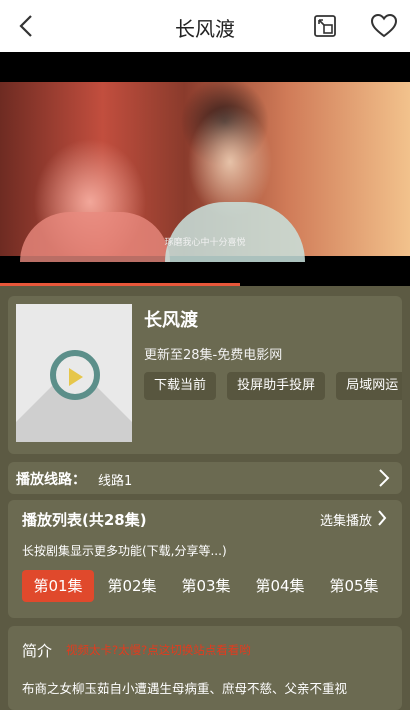 The width and height of the screenshot is (410, 710). What do you see at coordinates (205, 478) in the screenshot?
I see `play-route-selector: 播放线路： 线路1` at bounding box center [205, 478].